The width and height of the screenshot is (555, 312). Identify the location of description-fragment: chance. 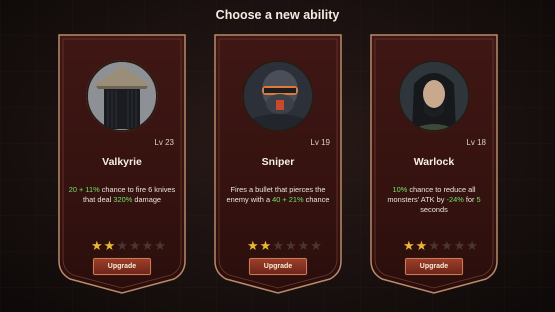
(316, 199).